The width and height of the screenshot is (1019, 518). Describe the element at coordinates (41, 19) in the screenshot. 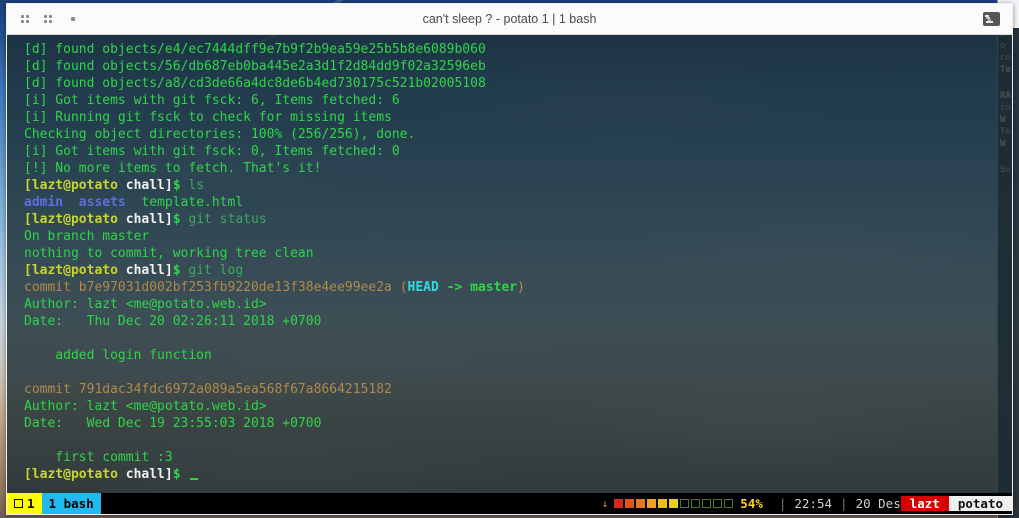

I see `titlebar-left-controls` at that location.